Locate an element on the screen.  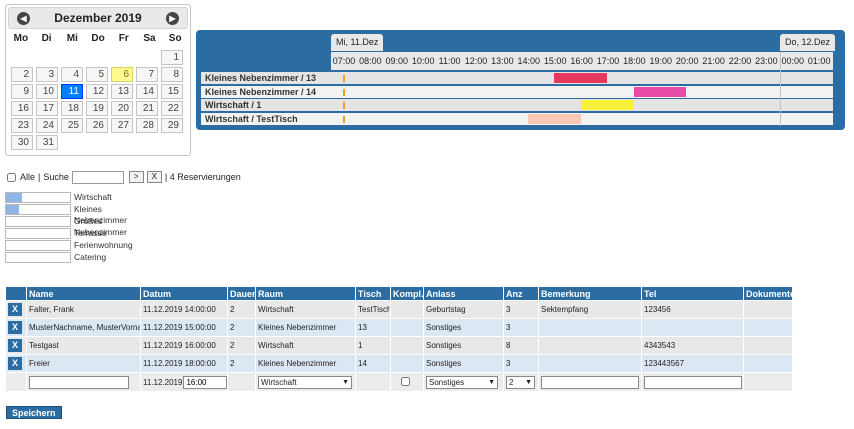
calendar-day: 9 is located at coordinates (22, 91).